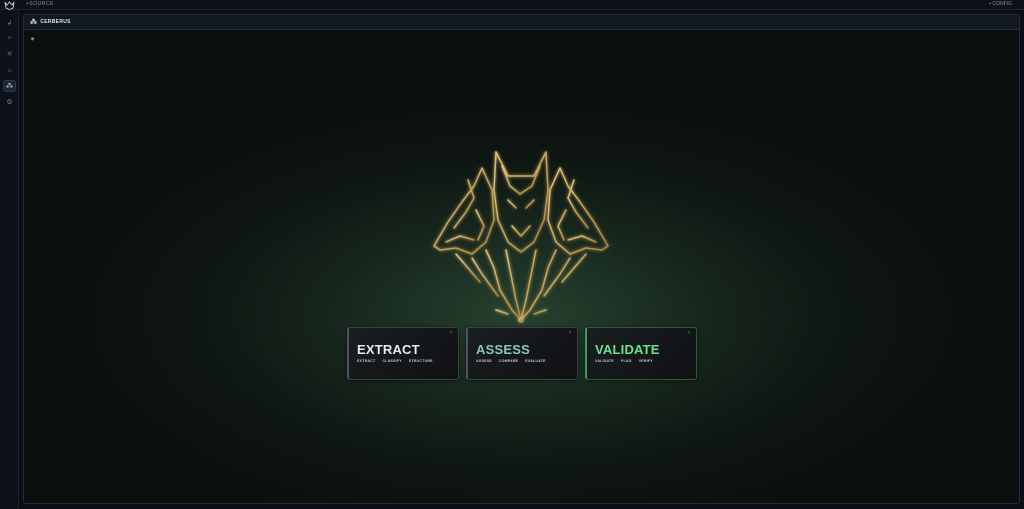 This screenshot has width=1024, height=509. I want to click on app-name: +SOURCE, so click(40, 4).